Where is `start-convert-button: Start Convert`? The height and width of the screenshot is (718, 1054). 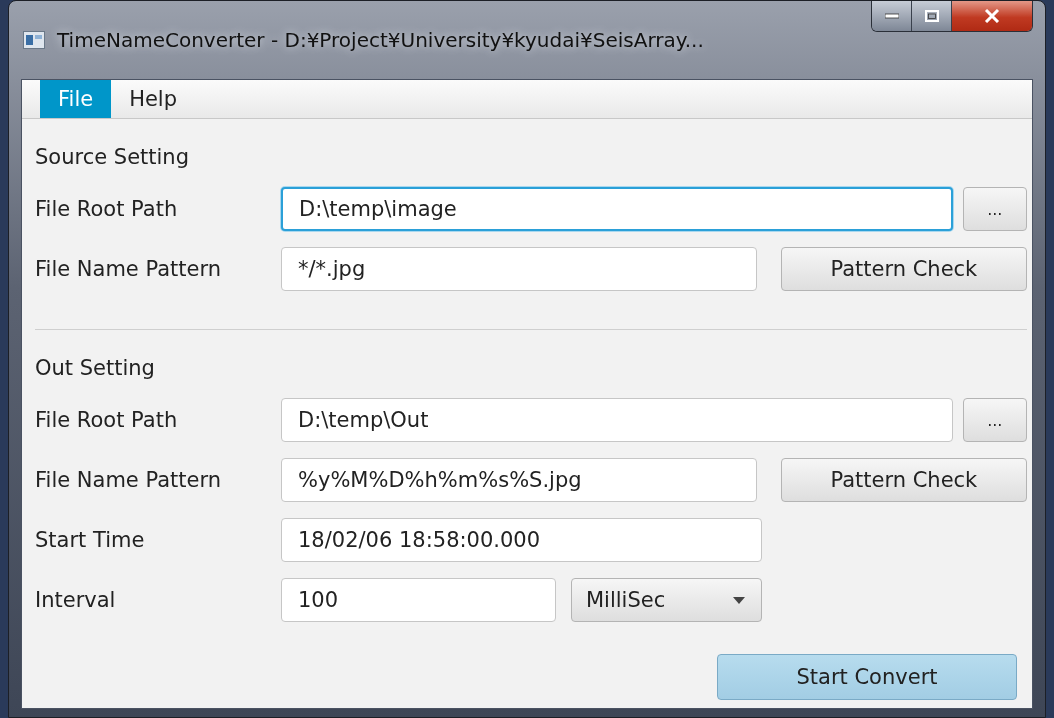 start-convert-button: Start Convert is located at coordinates (867, 677).